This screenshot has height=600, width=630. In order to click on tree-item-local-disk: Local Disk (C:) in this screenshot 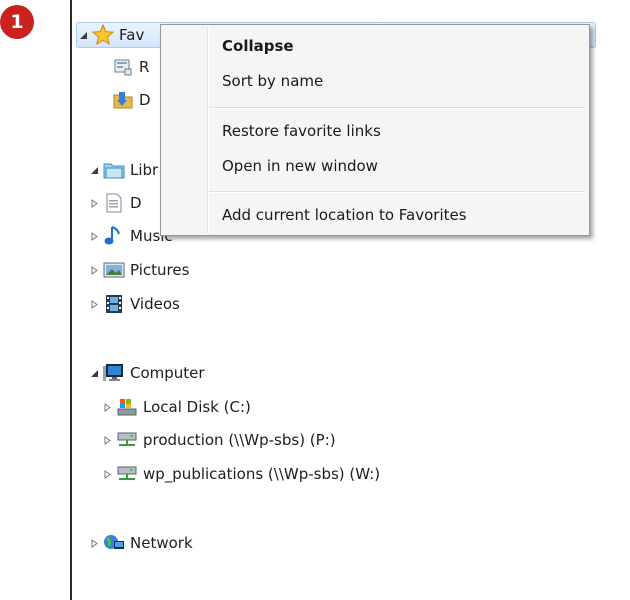, I will do `click(176, 407)`.